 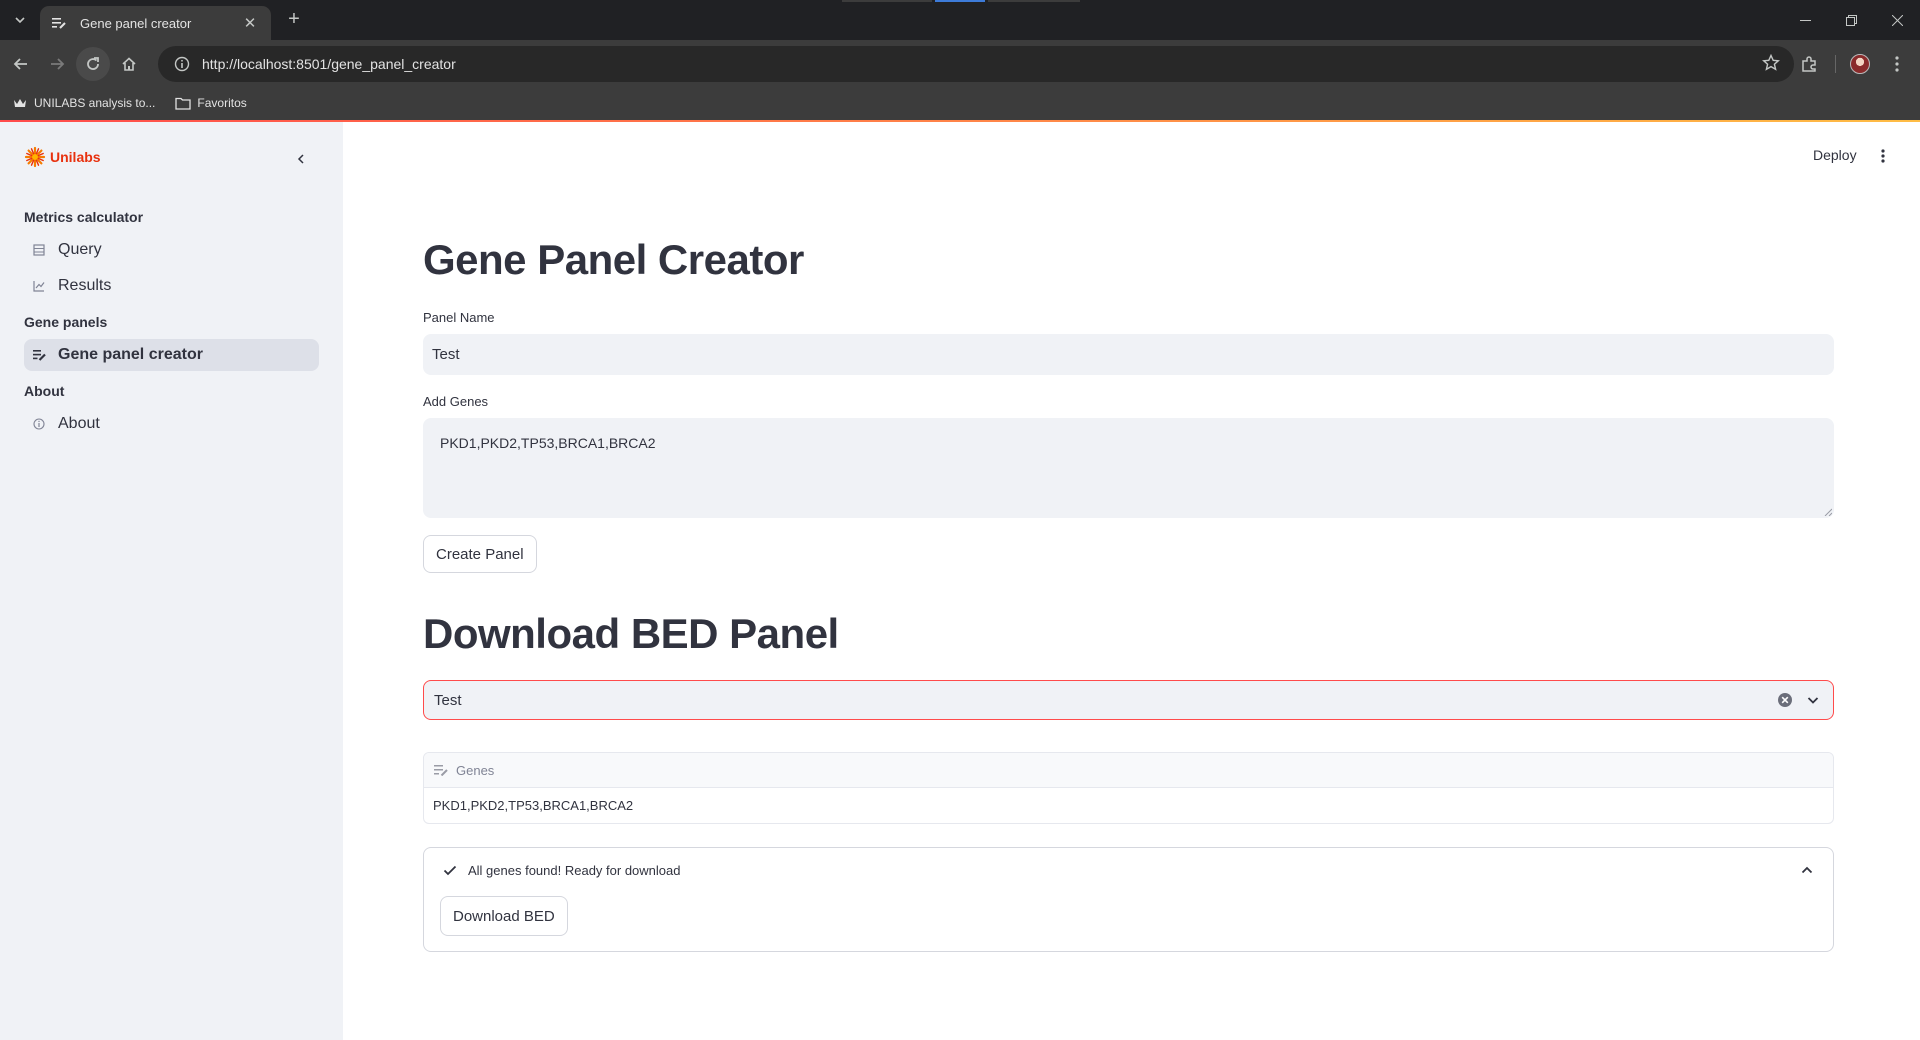 What do you see at coordinates (960, 20) in the screenshot?
I see `browser-tabstrip: Gene panel creator ✕ +` at bounding box center [960, 20].